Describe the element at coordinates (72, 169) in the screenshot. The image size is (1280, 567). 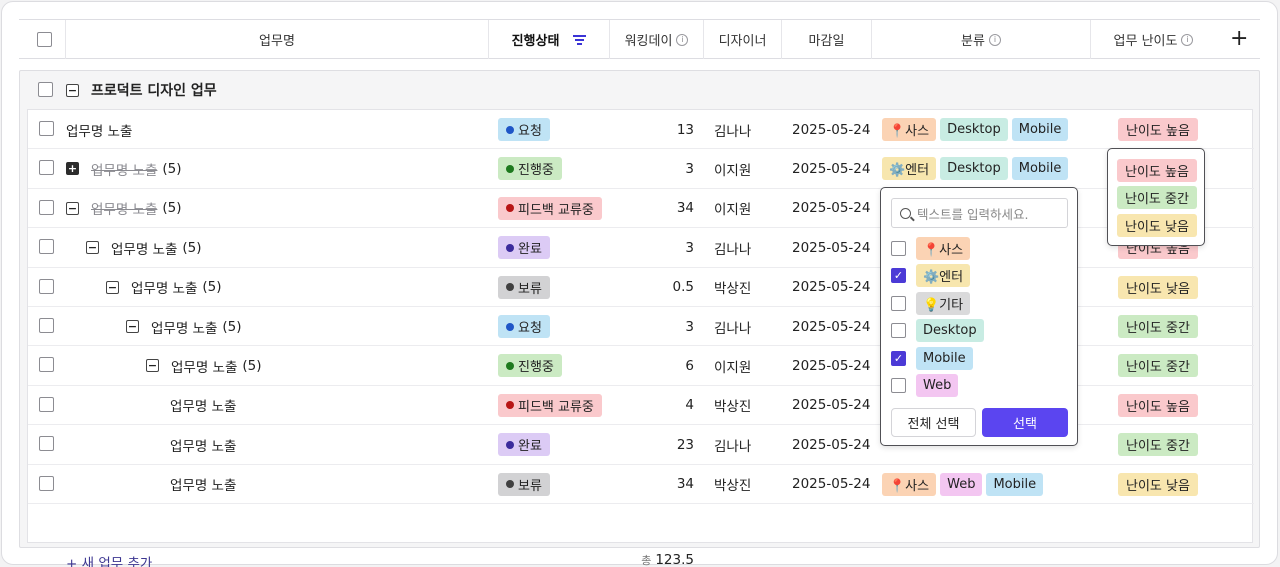
I see `row-expand-toggle: +` at that location.